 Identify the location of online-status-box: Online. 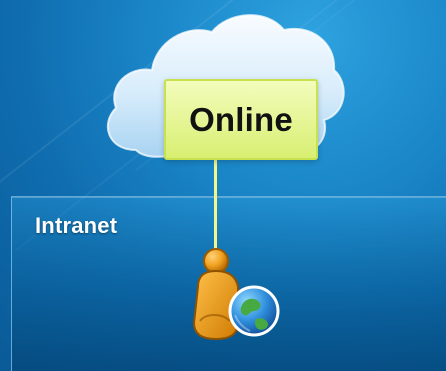
(241, 119).